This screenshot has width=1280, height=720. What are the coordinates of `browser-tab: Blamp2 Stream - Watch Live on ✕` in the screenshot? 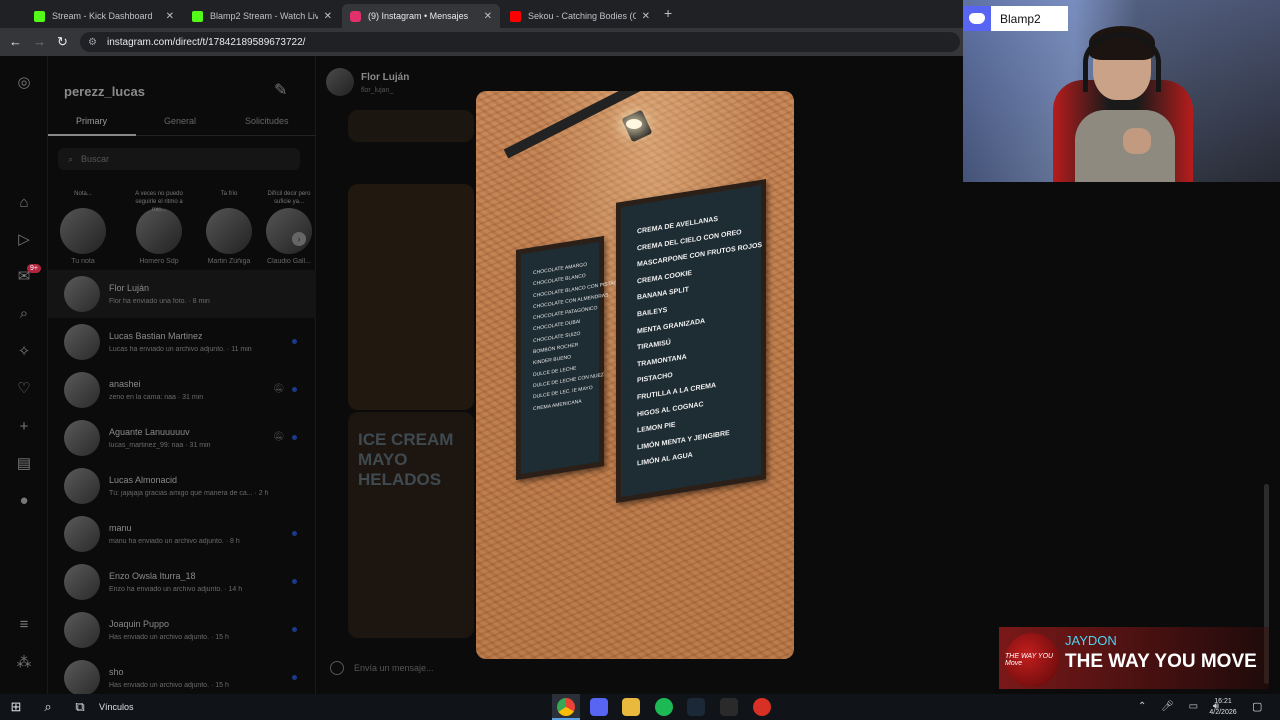 It's located at (262, 16).